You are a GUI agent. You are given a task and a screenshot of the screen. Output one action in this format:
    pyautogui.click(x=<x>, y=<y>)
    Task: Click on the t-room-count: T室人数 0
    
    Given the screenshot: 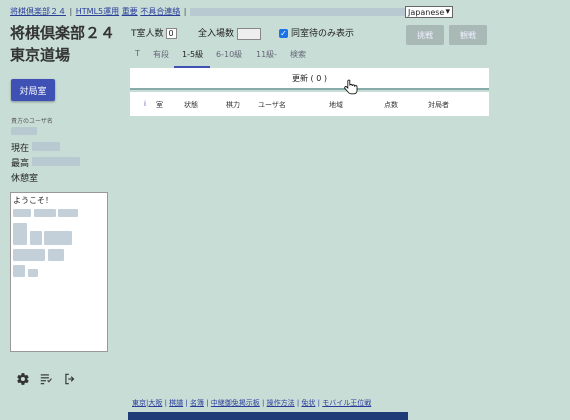 What is the action you would take?
    pyautogui.click(x=154, y=32)
    